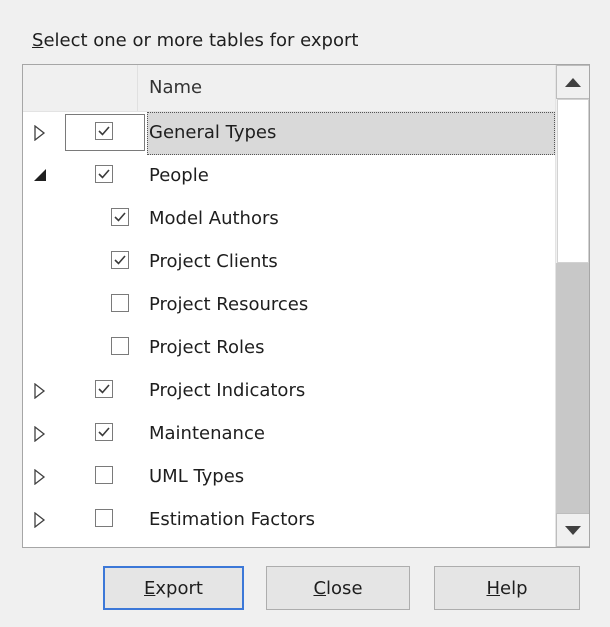 Image resolution: width=610 pixels, height=627 pixels. I want to click on help-mnemonic: H, so click(493, 588).